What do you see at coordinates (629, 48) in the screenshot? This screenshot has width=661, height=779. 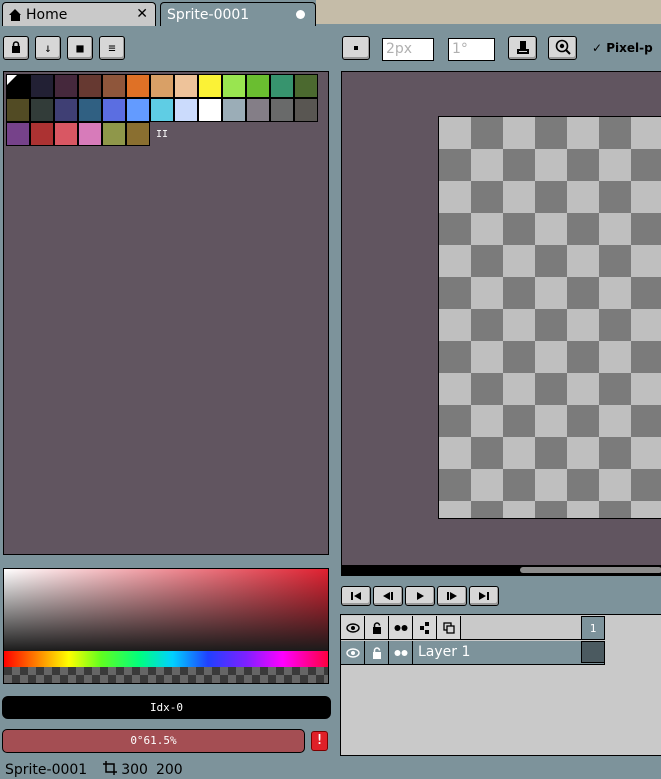 I see `pixel-perfect-label: Pixel-p` at bounding box center [629, 48].